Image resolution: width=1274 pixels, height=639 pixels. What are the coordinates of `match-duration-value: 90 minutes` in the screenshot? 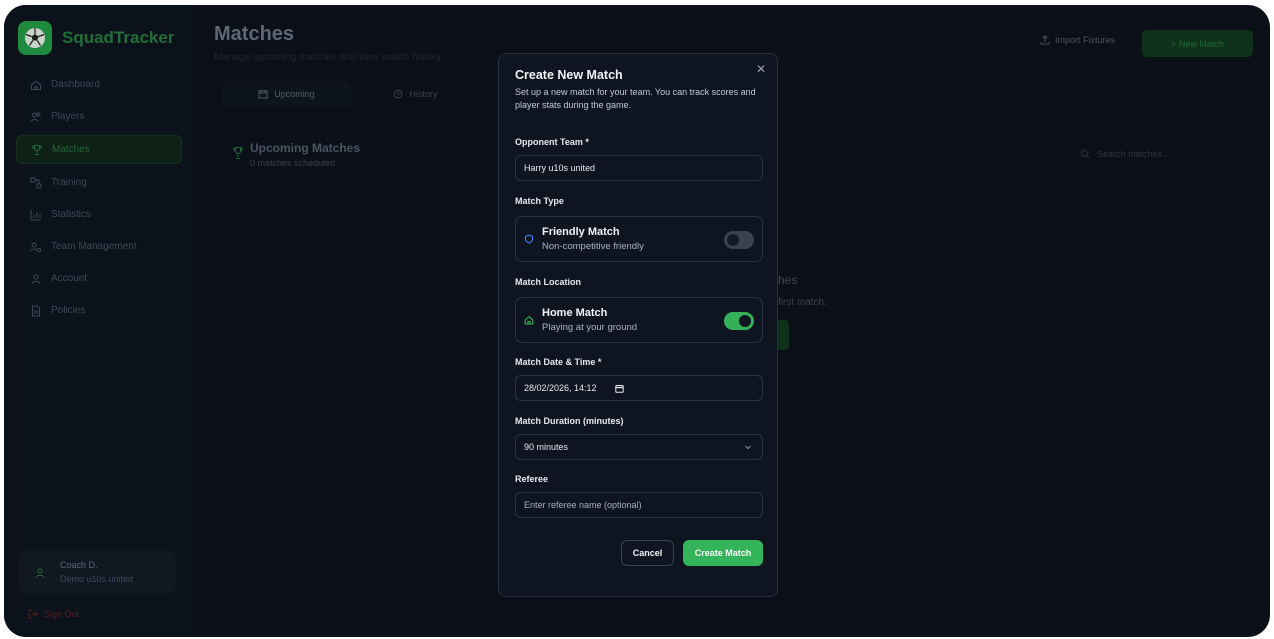 It's located at (546, 447).